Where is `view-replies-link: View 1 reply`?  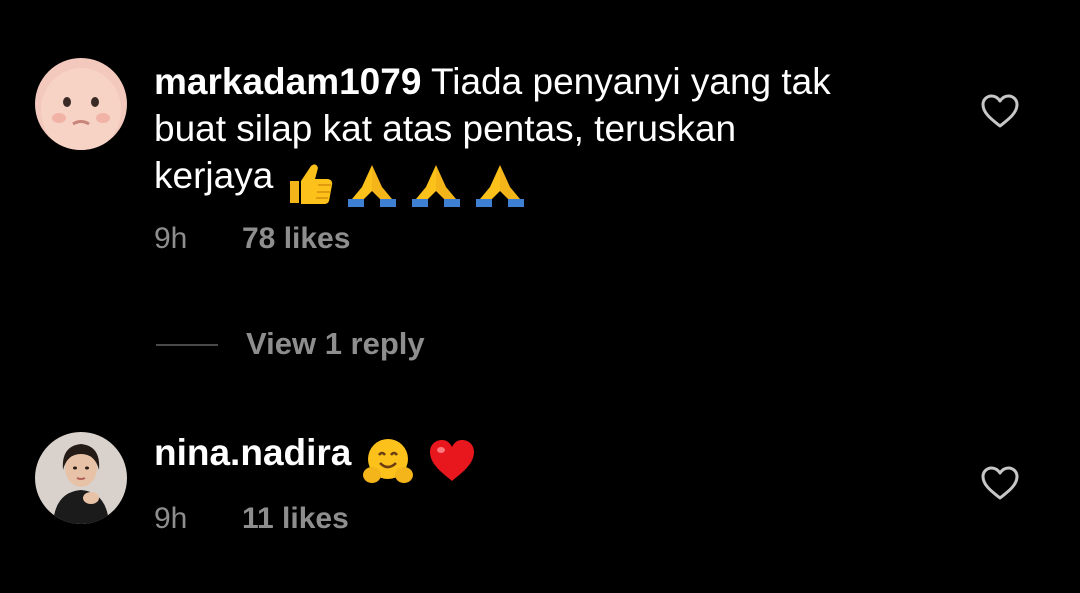 view-replies-link: View 1 reply is located at coordinates (335, 344).